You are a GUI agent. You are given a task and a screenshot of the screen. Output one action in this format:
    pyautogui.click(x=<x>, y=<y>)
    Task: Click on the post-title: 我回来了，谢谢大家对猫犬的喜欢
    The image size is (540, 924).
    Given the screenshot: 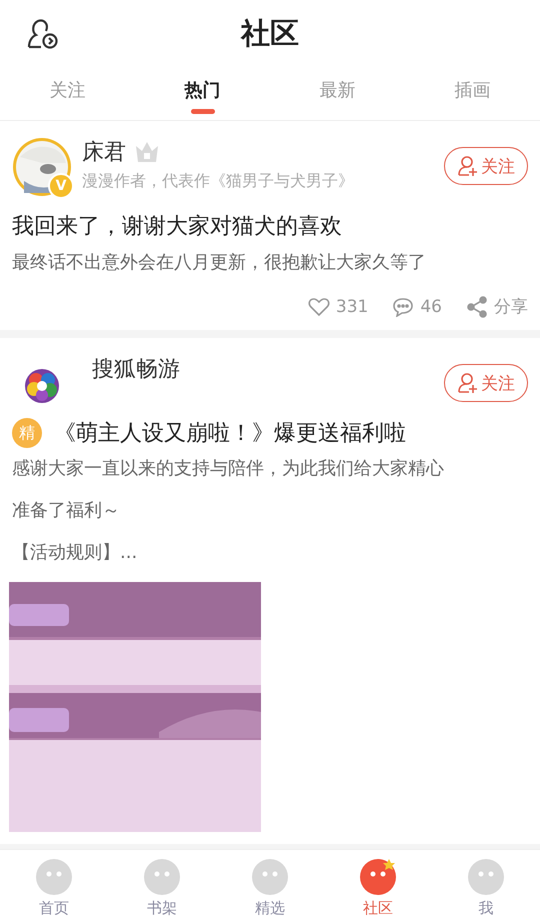 What is the action you would take?
    pyautogui.click(x=177, y=226)
    